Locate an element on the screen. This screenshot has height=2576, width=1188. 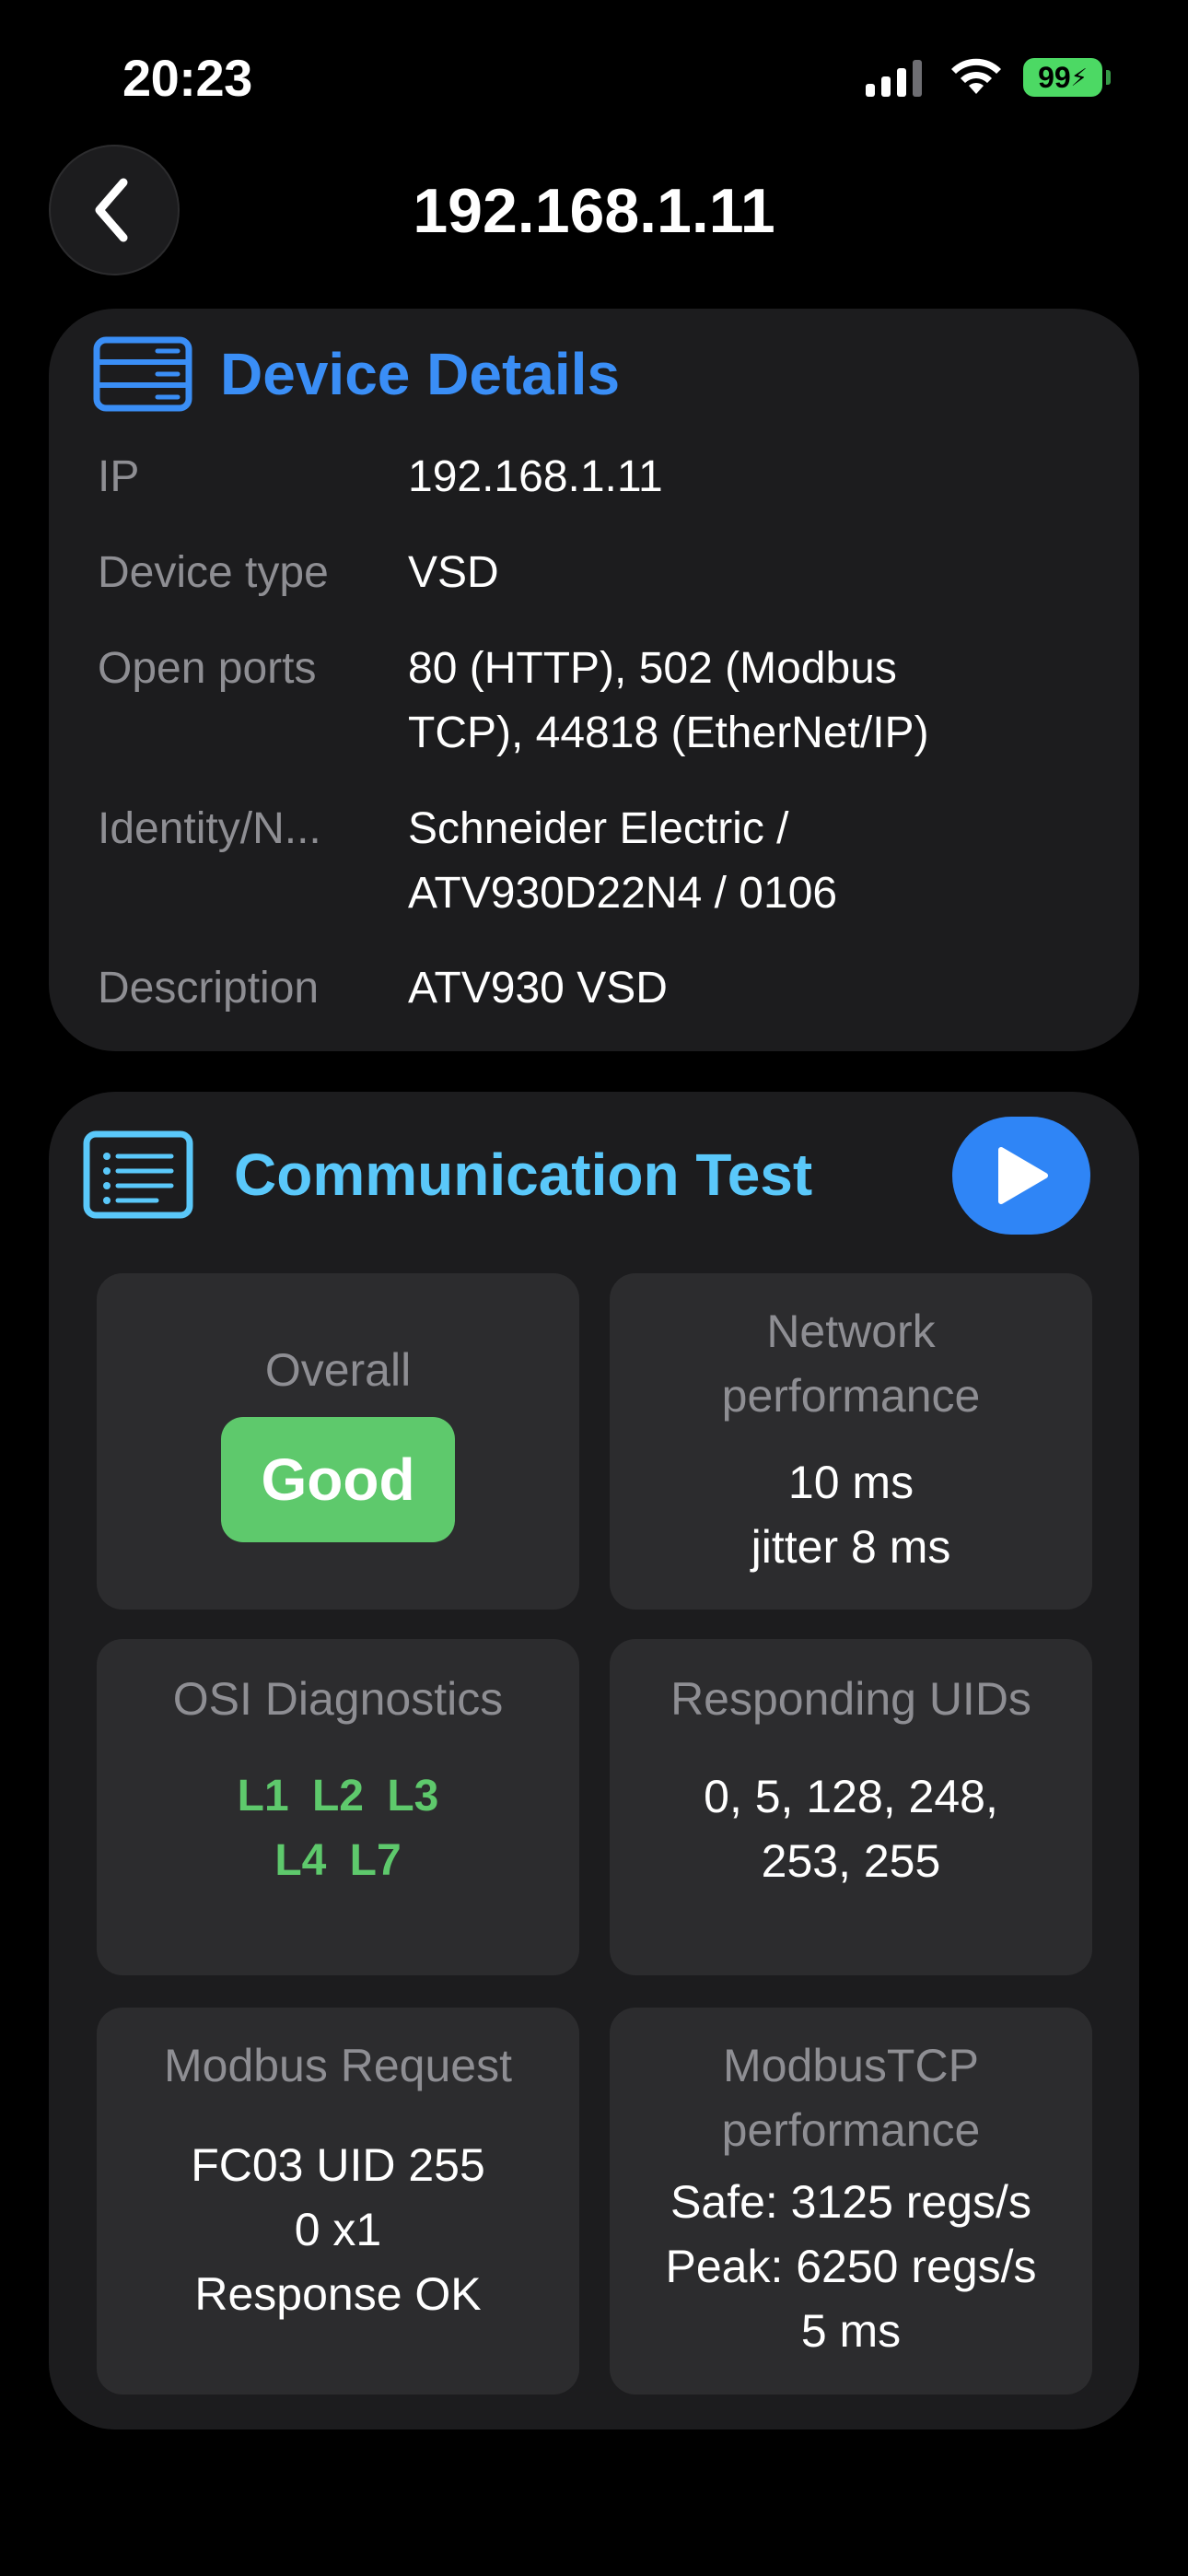
modbustcp-performance-label: ModbusTCP is located at coordinates (851, 2065).